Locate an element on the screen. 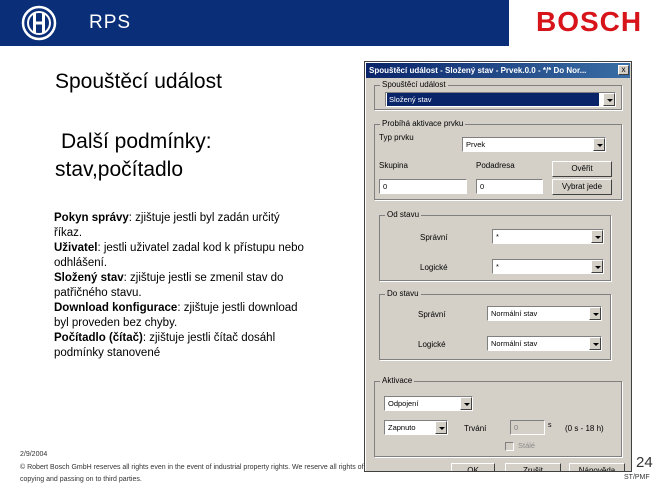  trigger-type-value: Složený stav is located at coordinates (493, 99).